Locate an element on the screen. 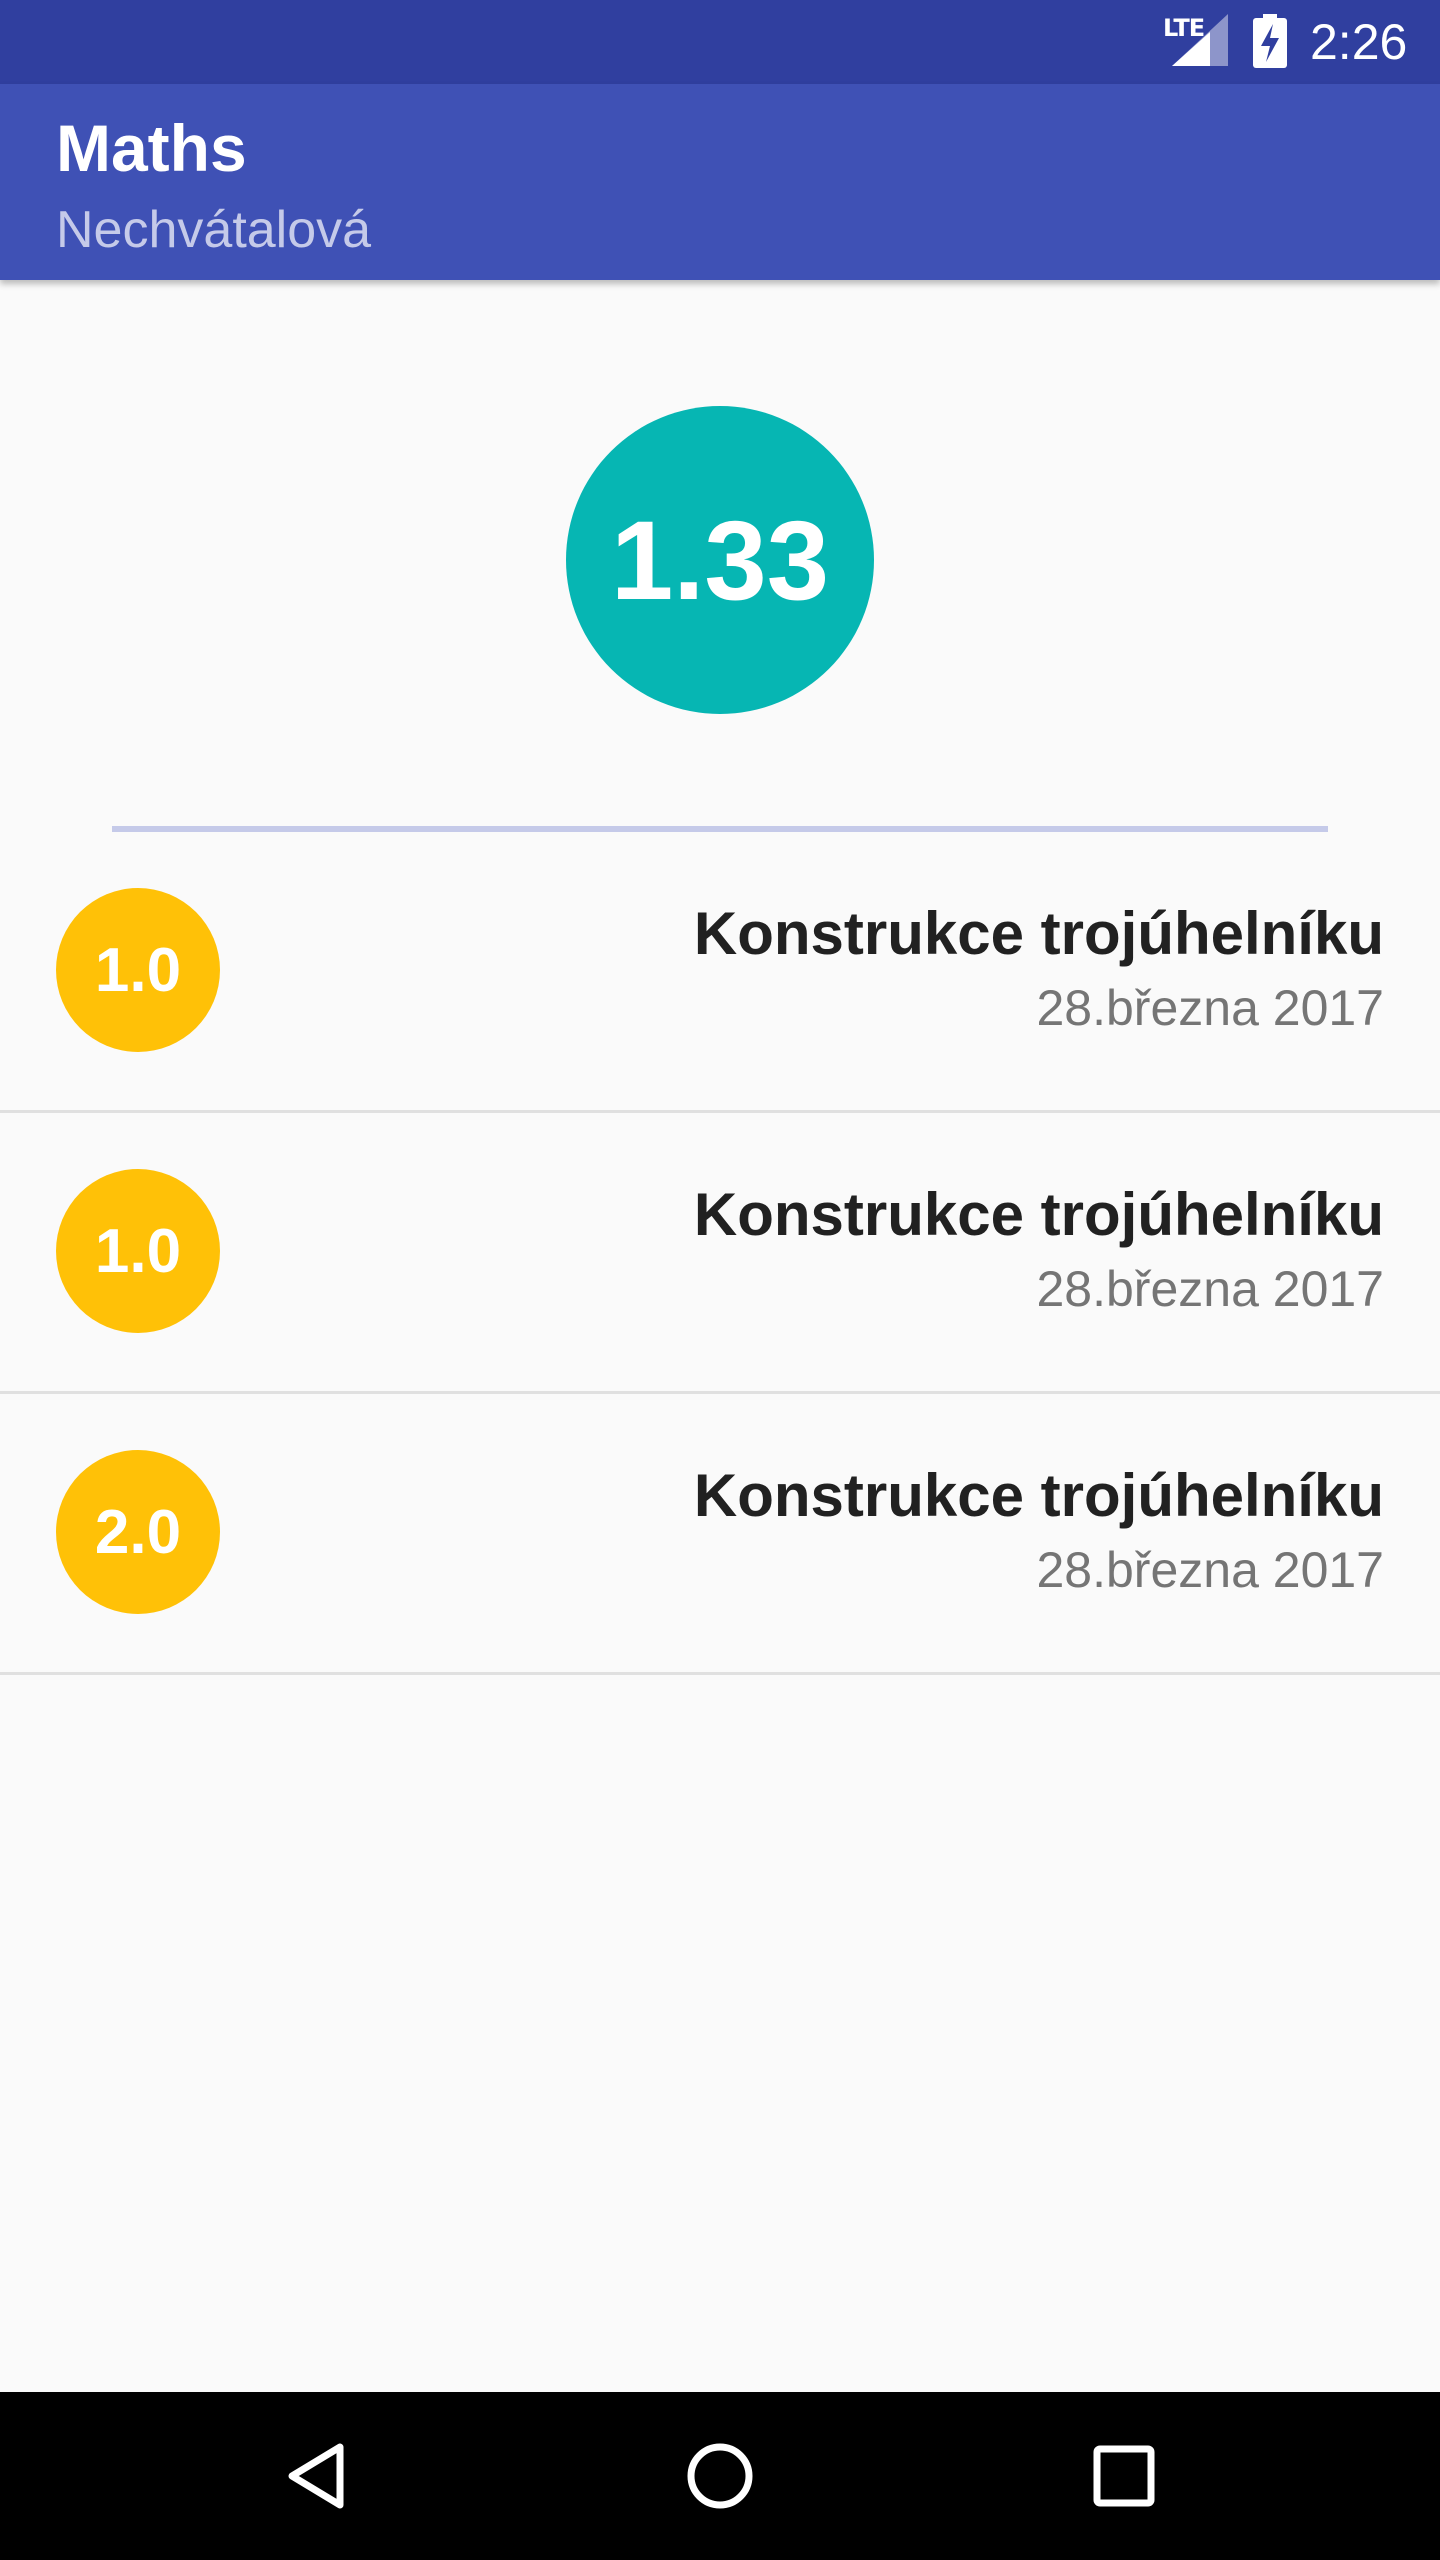  home-button is located at coordinates (720, 2476).